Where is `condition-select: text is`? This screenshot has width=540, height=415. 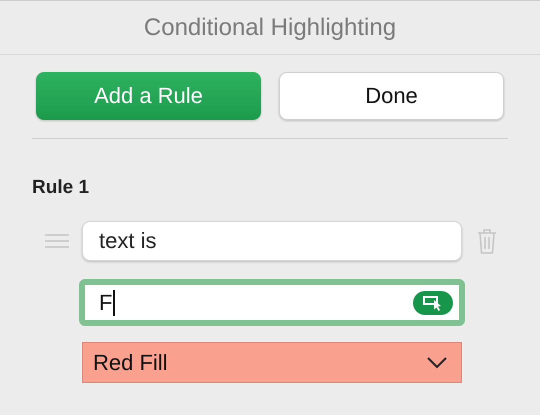
condition-select: text is is located at coordinates (272, 241).